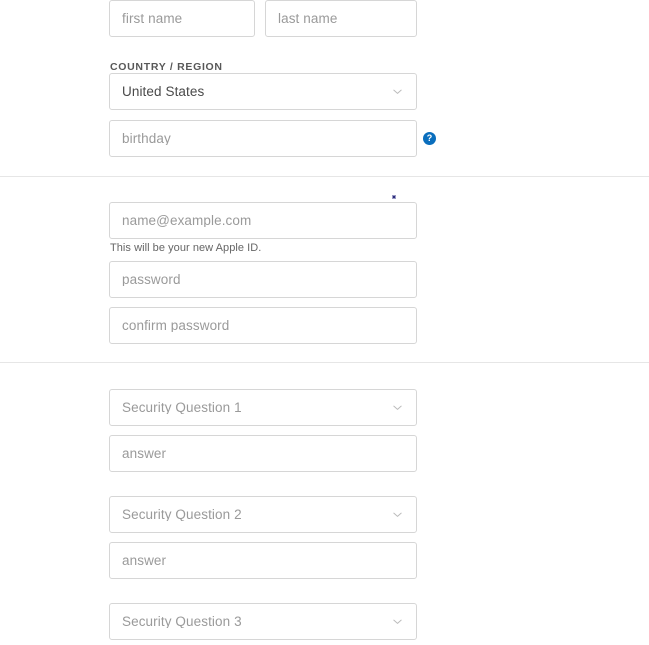 This screenshot has height=645, width=649. I want to click on first-name-placeholder: first name, so click(152, 18).